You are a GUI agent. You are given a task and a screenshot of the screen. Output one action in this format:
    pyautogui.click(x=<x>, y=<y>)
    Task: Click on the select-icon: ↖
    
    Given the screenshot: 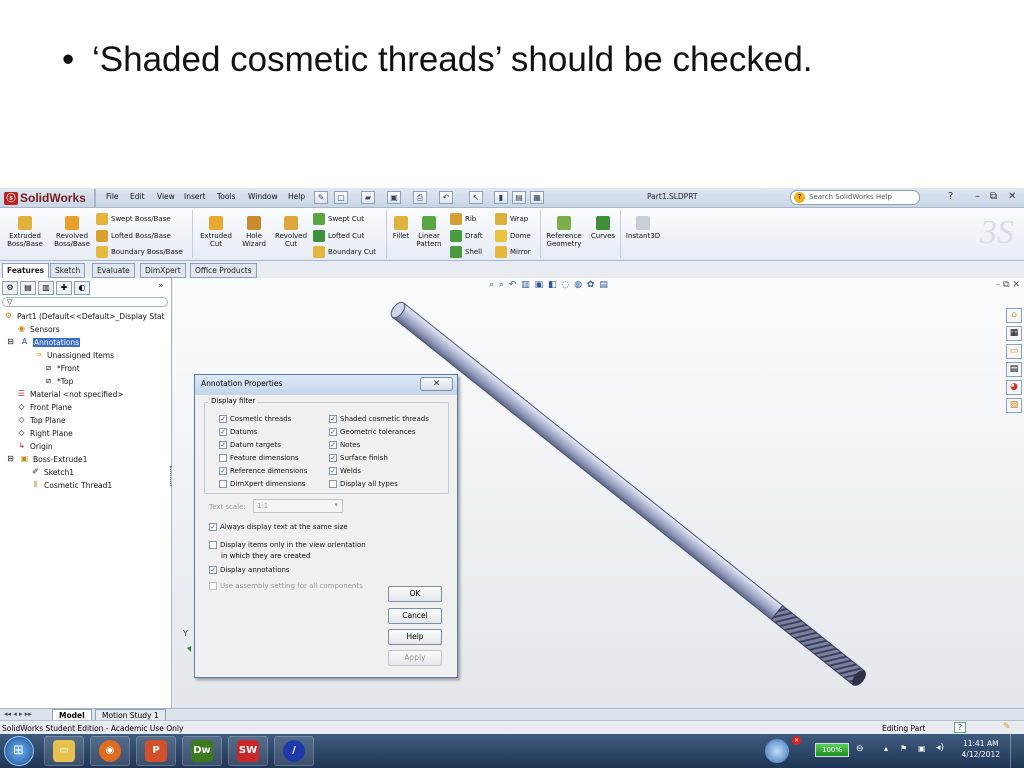 What is the action you would take?
    pyautogui.click(x=476, y=197)
    